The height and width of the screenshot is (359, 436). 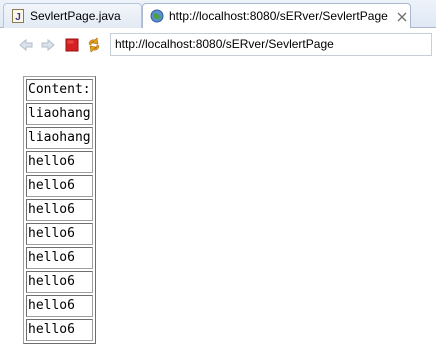 What do you see at coordinates (26, 45) in the screenshot?
I see `back-arrow-icon` at bounding box center [26, 45].